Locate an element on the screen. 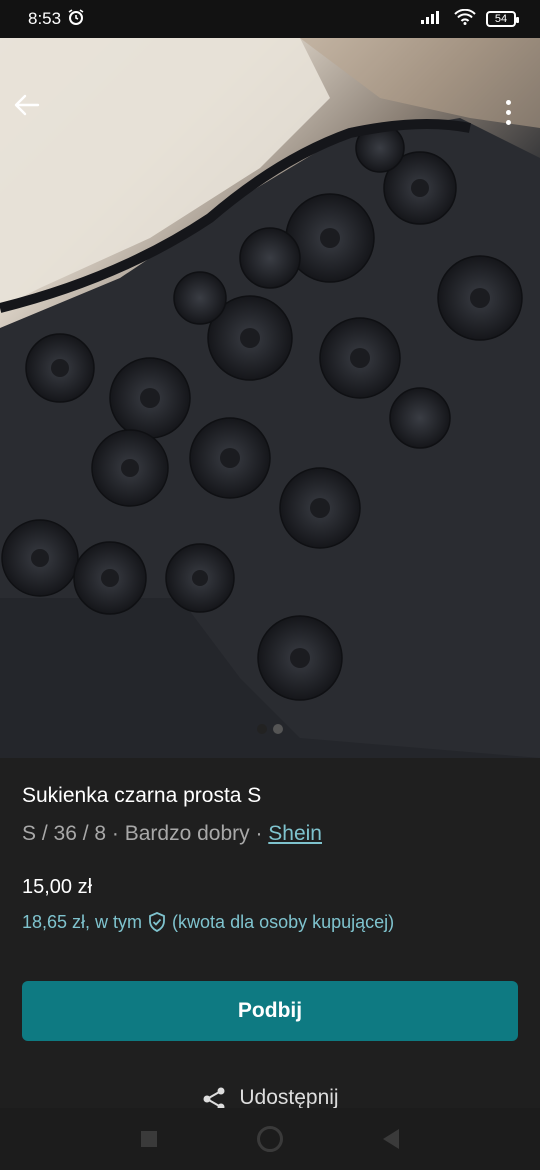 The width and height of the screenshot is (540, 1170). battery-icon: 54 is located at coordinates (502, 19).